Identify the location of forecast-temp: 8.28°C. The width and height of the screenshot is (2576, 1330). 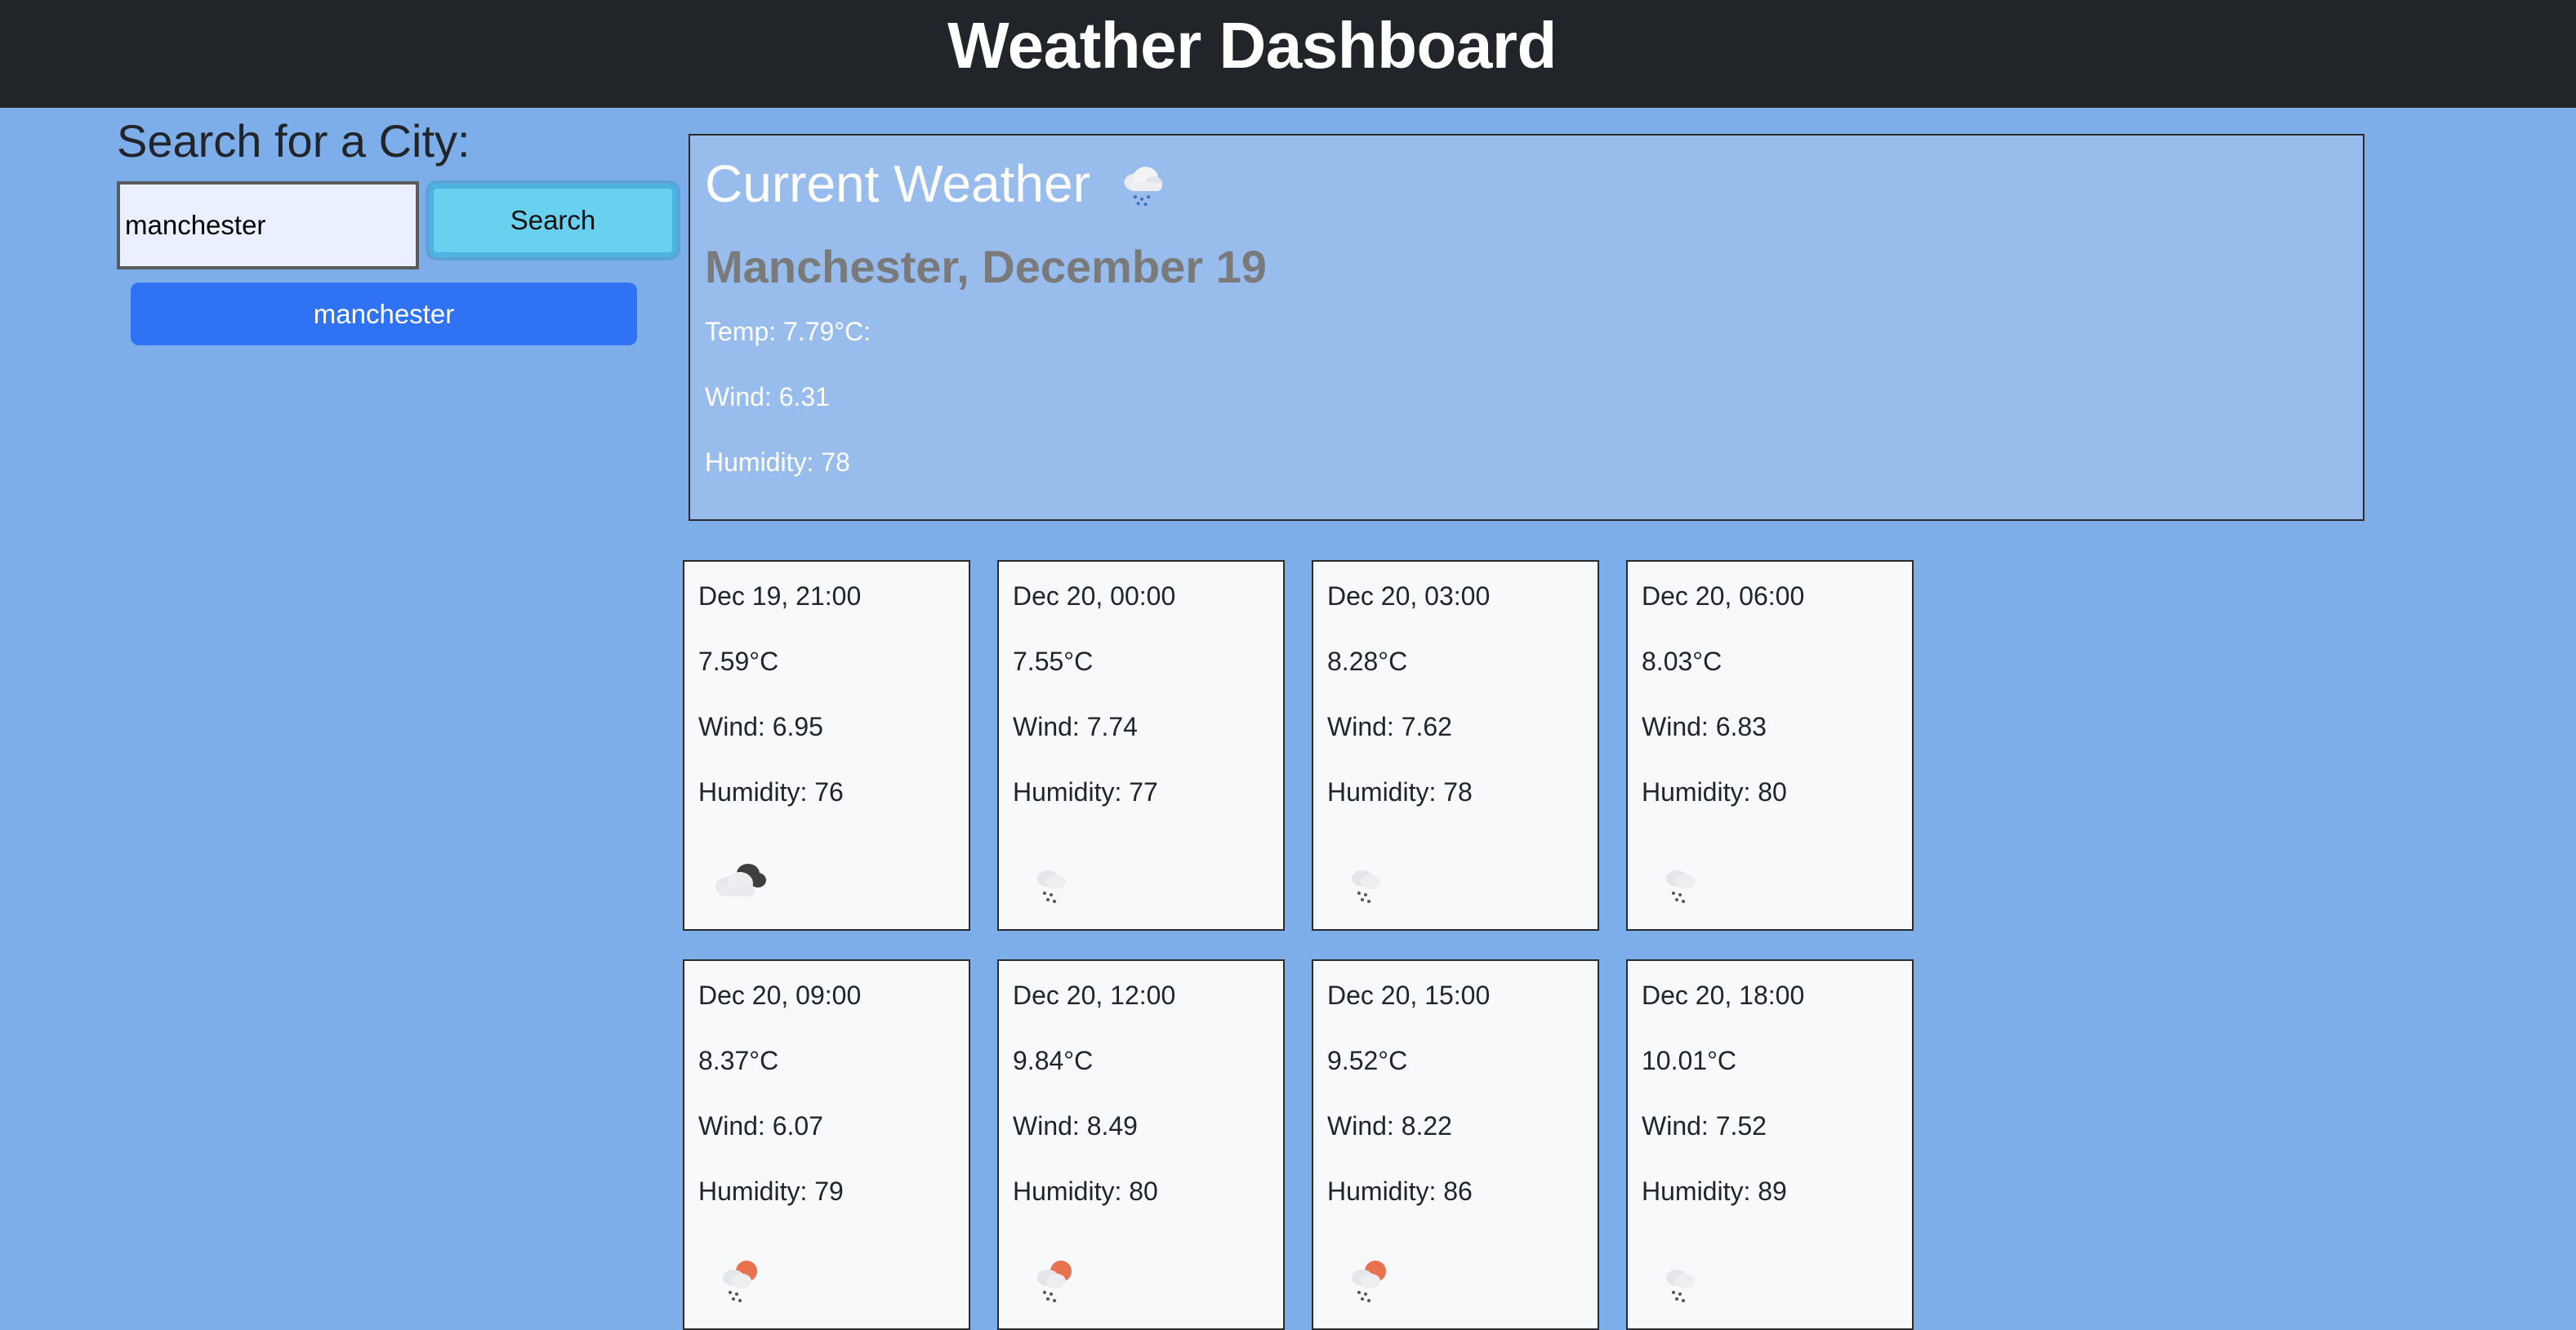
(1367, 661).